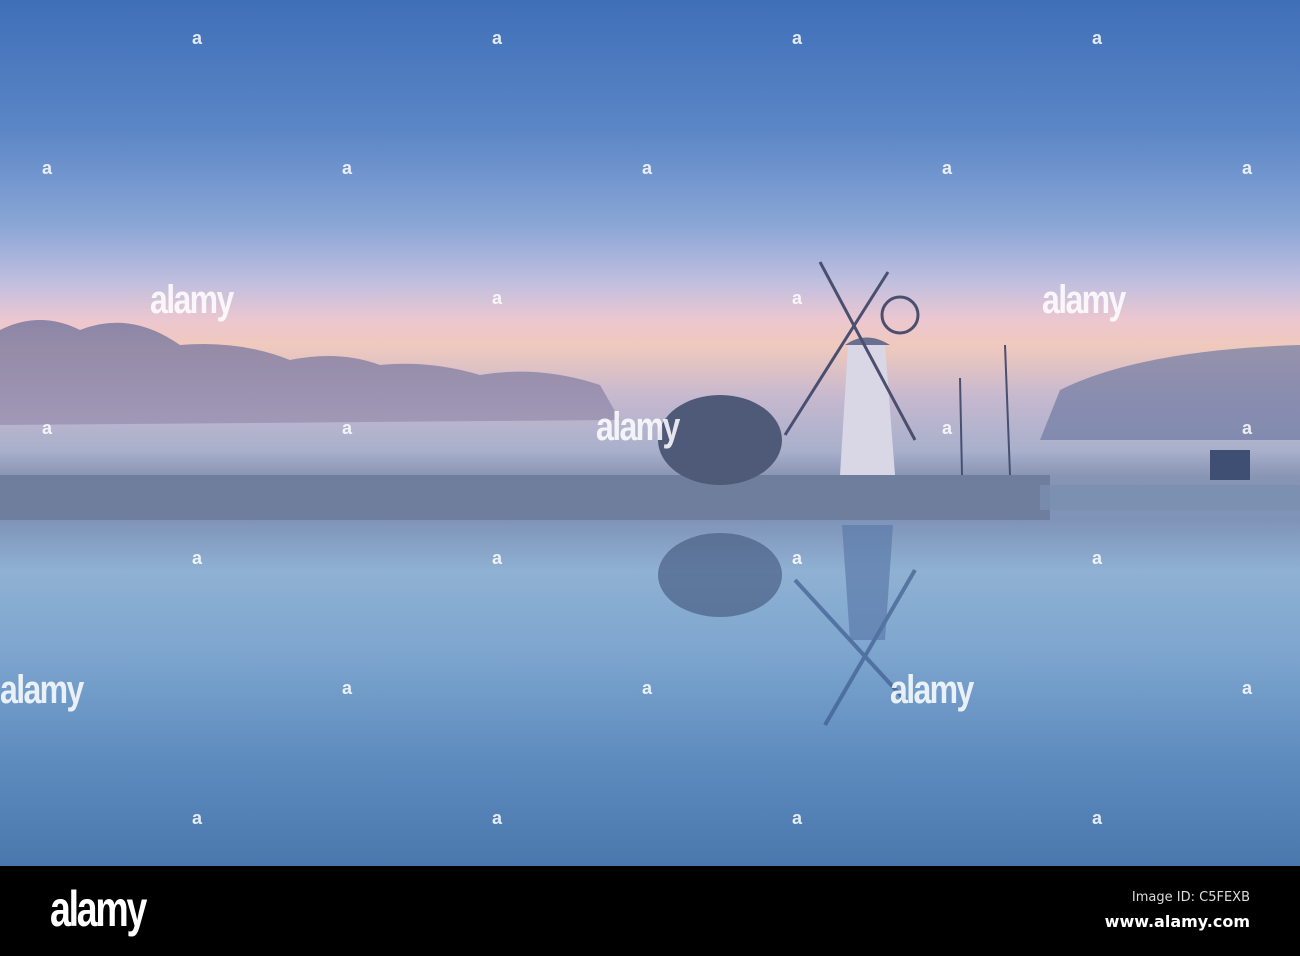 The width and height of the screenshot is (1300, 956). What do you see at coordinates (1170, 392) in the screenshot?
I see `clouds-right` at bounding box center [1170, 392].